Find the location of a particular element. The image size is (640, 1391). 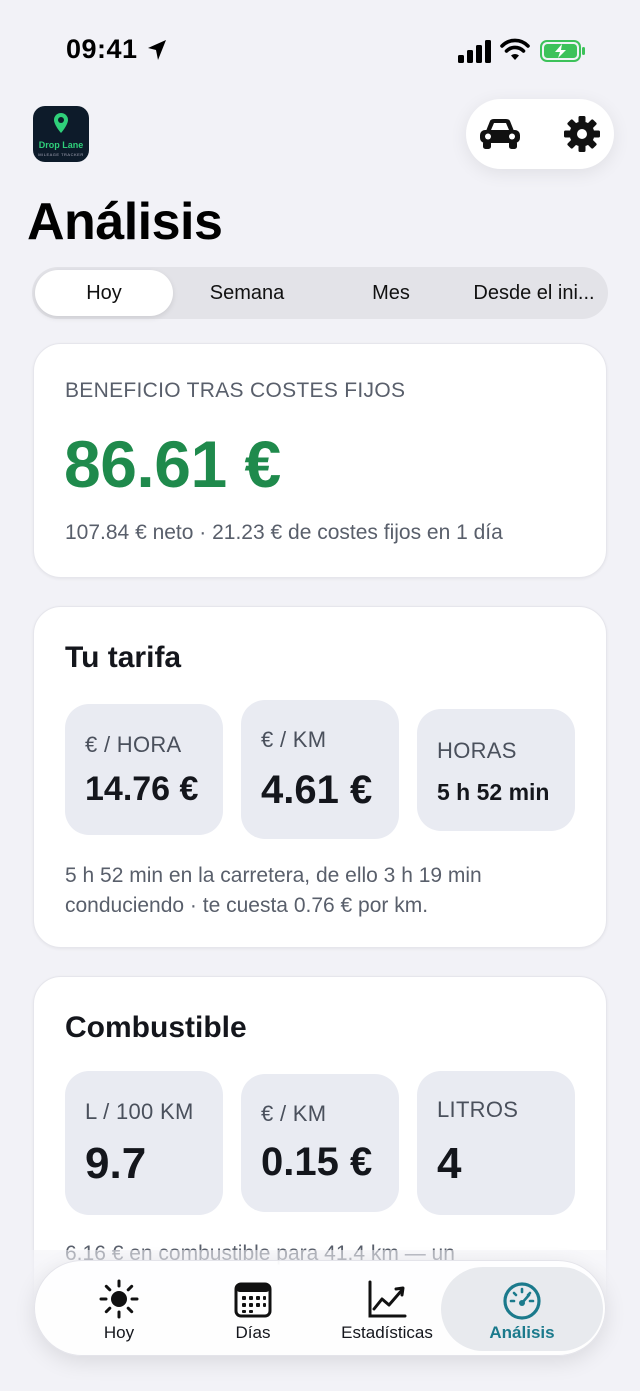

period-tab-month: Mes is located at coordinates (391, 293).